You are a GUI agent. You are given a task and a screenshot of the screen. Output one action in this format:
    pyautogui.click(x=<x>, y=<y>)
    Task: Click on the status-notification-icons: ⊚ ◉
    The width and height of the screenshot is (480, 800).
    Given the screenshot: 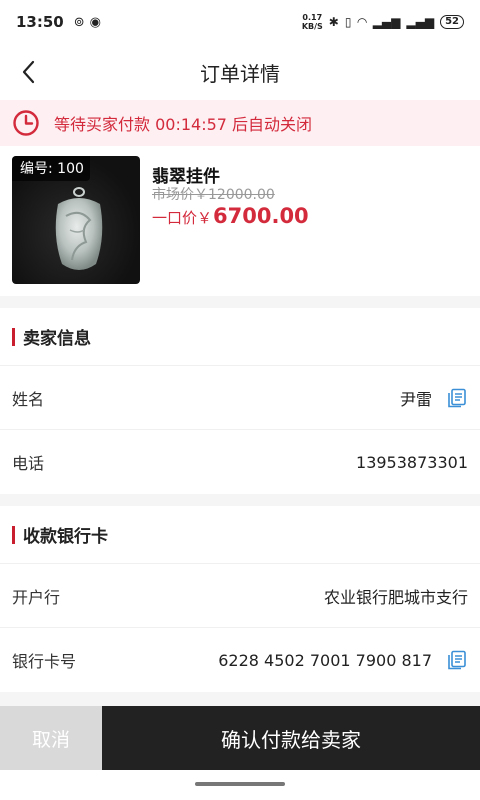 What is the action you would take?
    pyautogui.click(x=87, y=22)
    